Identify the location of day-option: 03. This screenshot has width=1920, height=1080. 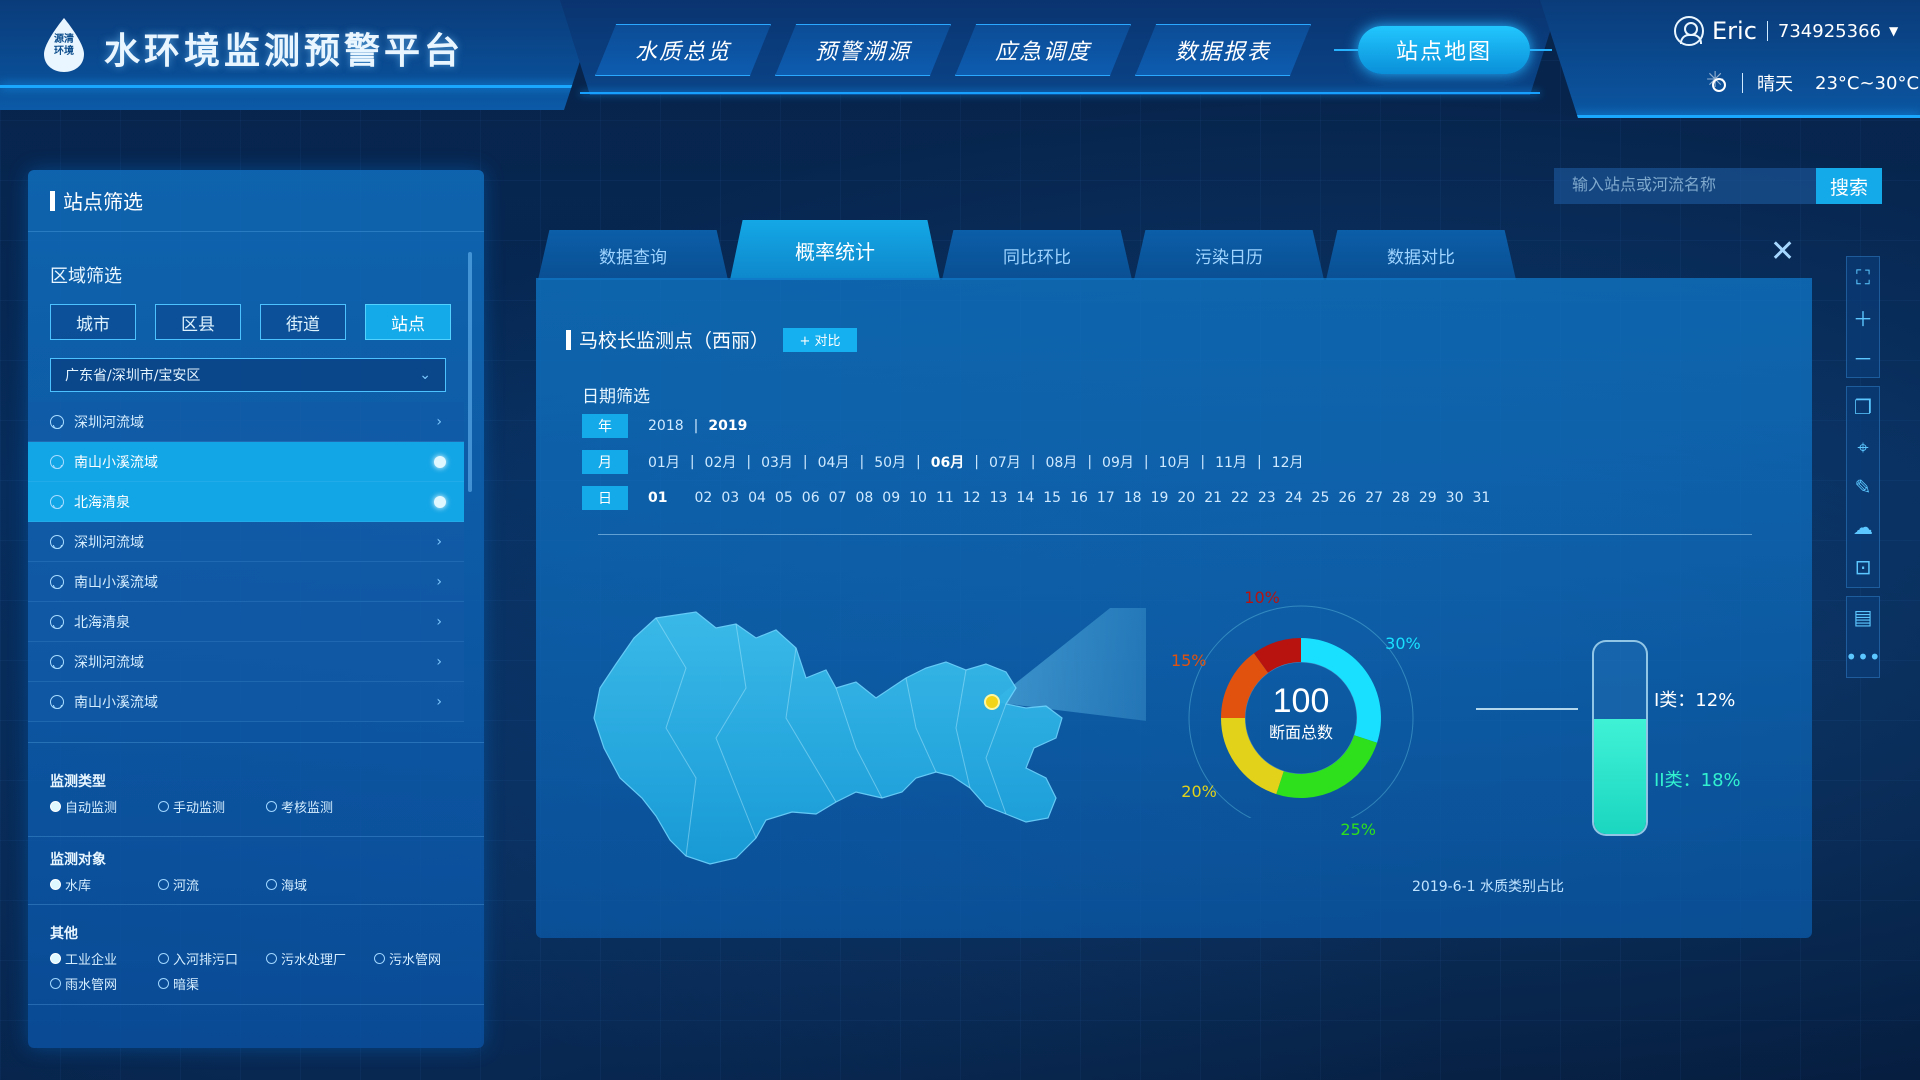
(730, 498).